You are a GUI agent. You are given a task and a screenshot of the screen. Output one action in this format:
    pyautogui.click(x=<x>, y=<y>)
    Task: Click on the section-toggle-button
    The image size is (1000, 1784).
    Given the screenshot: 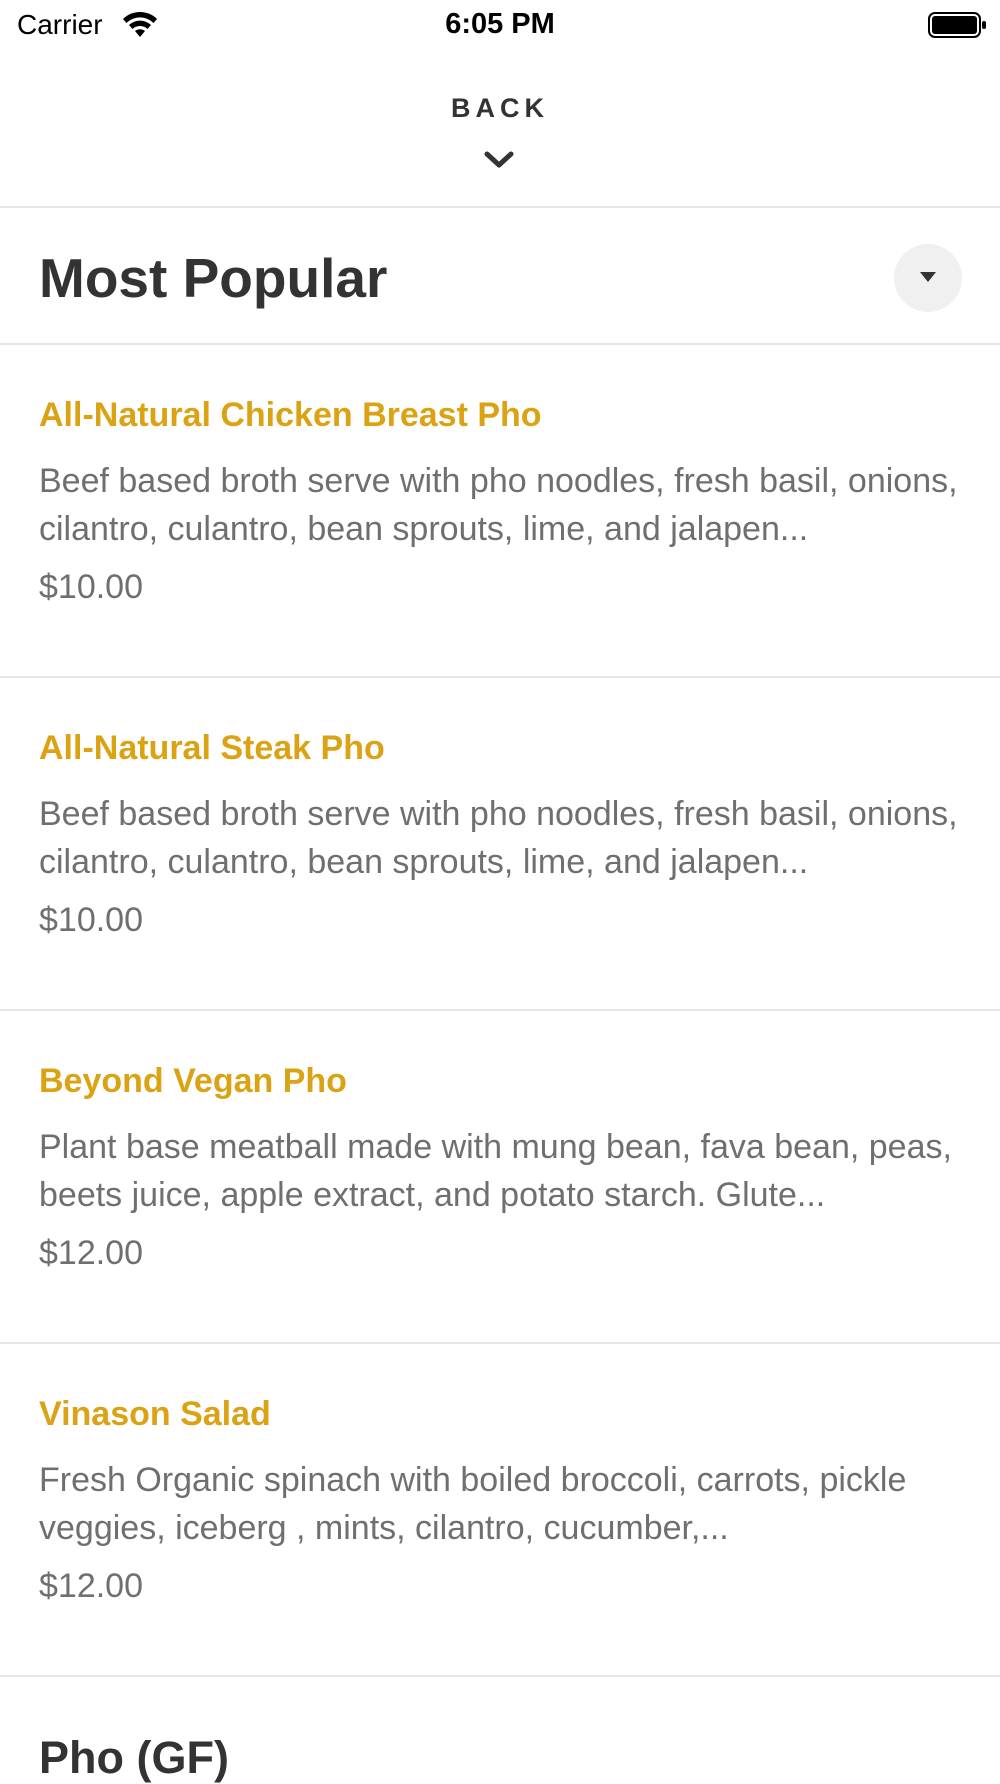 What is the action you would take?
    pyautogui.click(x=928, y=278)
    